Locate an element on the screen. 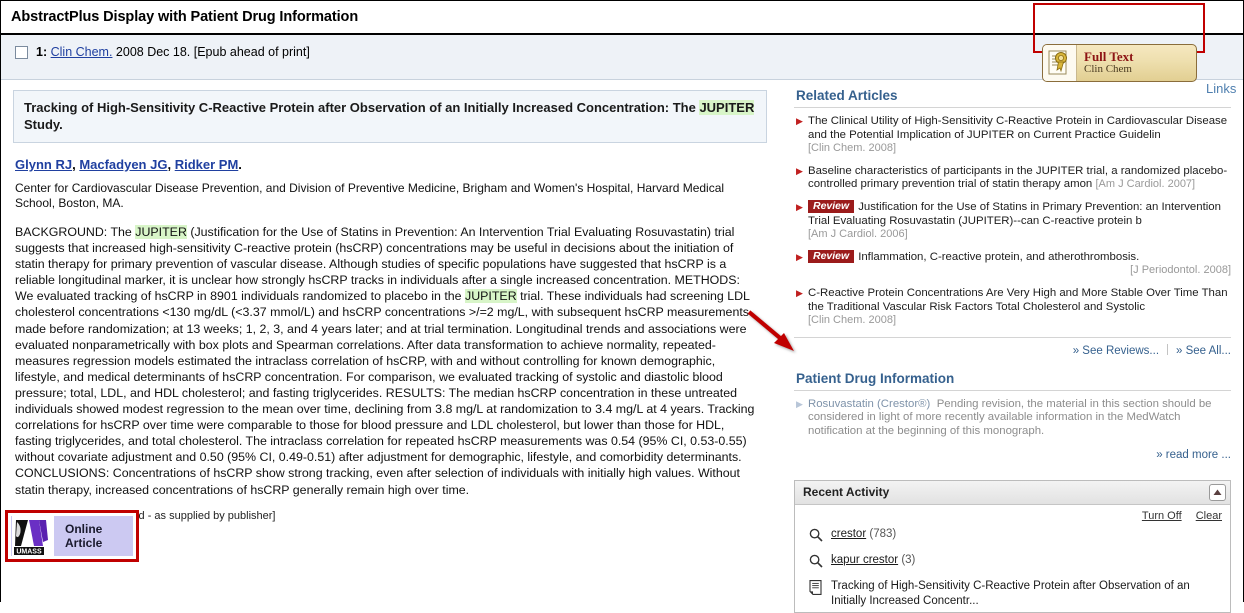 This screenshot has width=1244, height=613. collapse-panel-button is located at coordinates (1217, 492).